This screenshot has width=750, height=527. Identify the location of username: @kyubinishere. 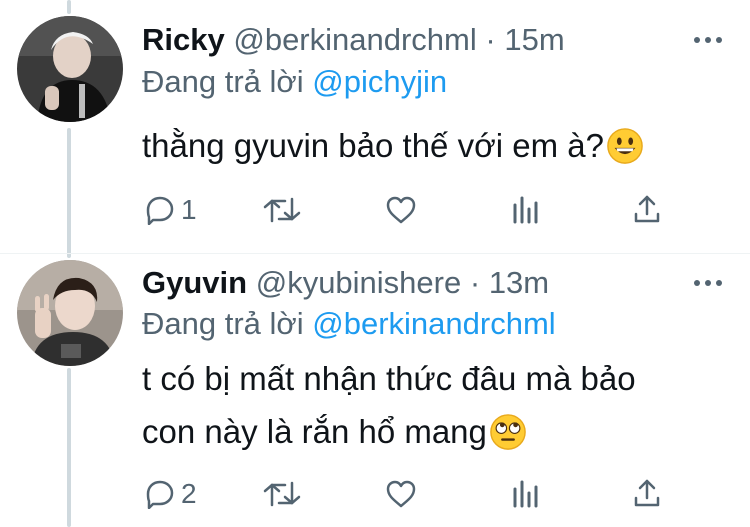
(359, 282).